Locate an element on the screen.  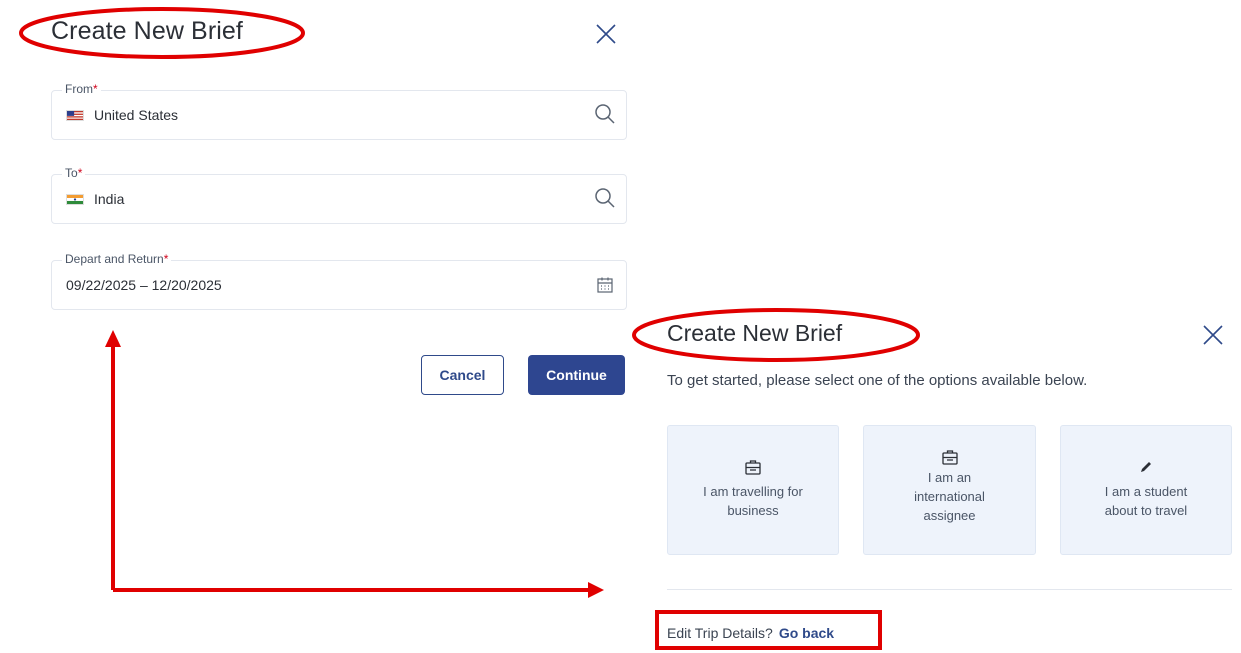
dates-label: Depart and Return is located at coordinates (114, 259).